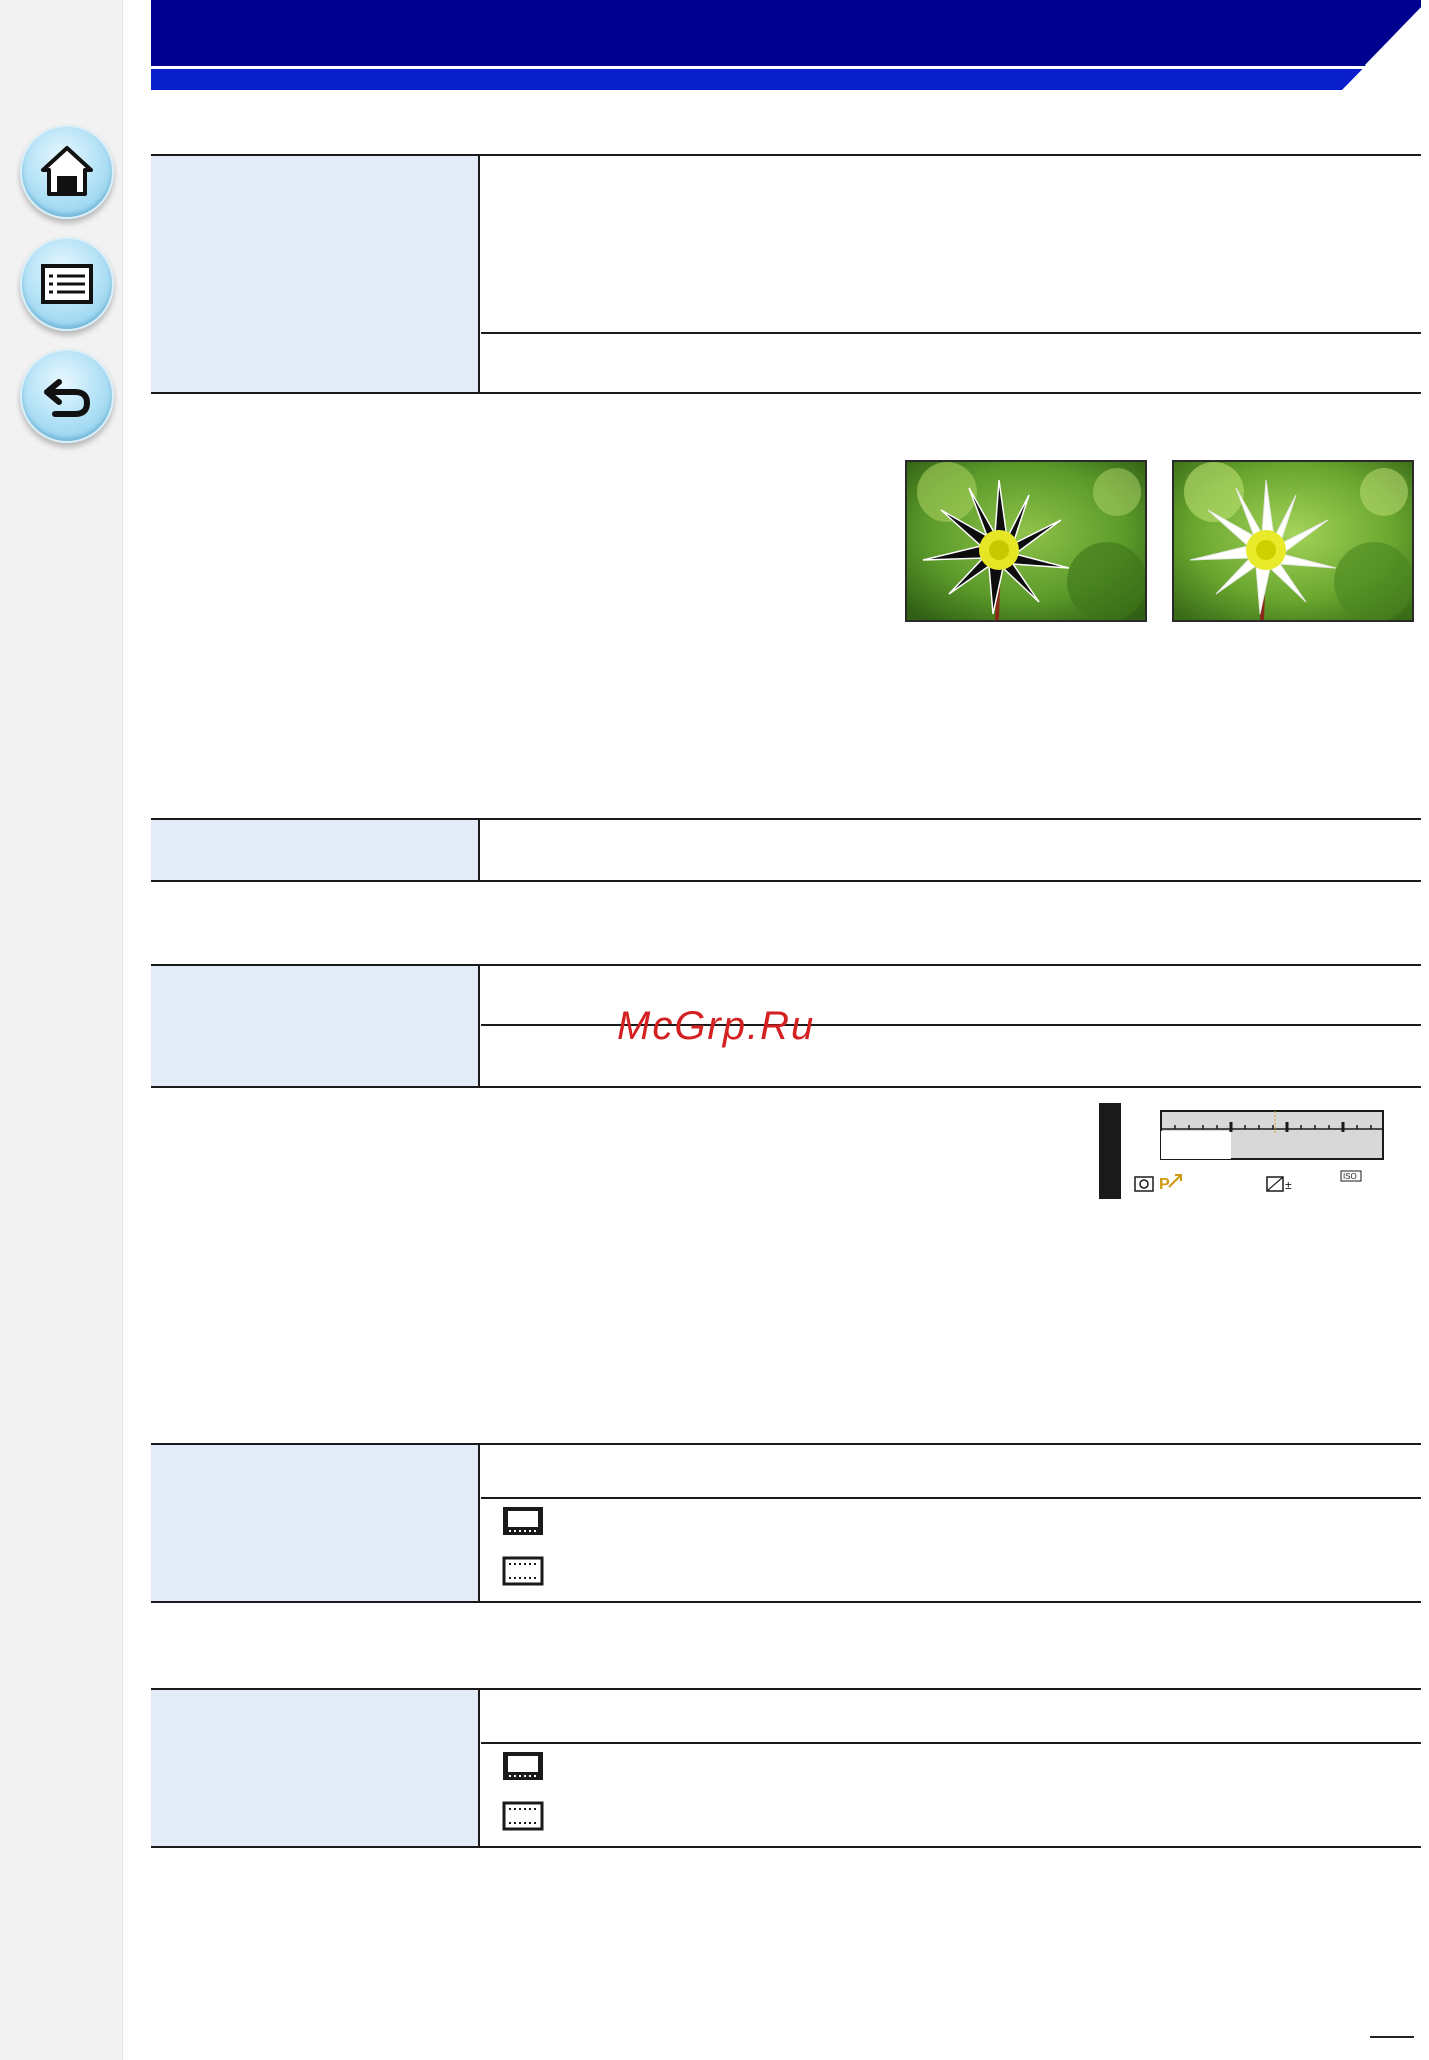 The image size is (1429, 2060). Describe the element at coordinates (1293, 541) in the screenshot. I see `flower-photo-bright` at that location.